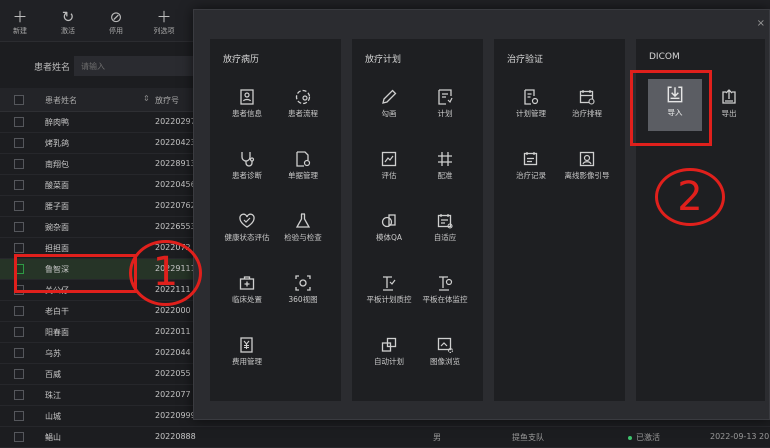 This screenshot has height=448, width=770. Describe the element at coordinates (241, 60) in the screenshot. I see `panel-title: 放疗病历` at that location.